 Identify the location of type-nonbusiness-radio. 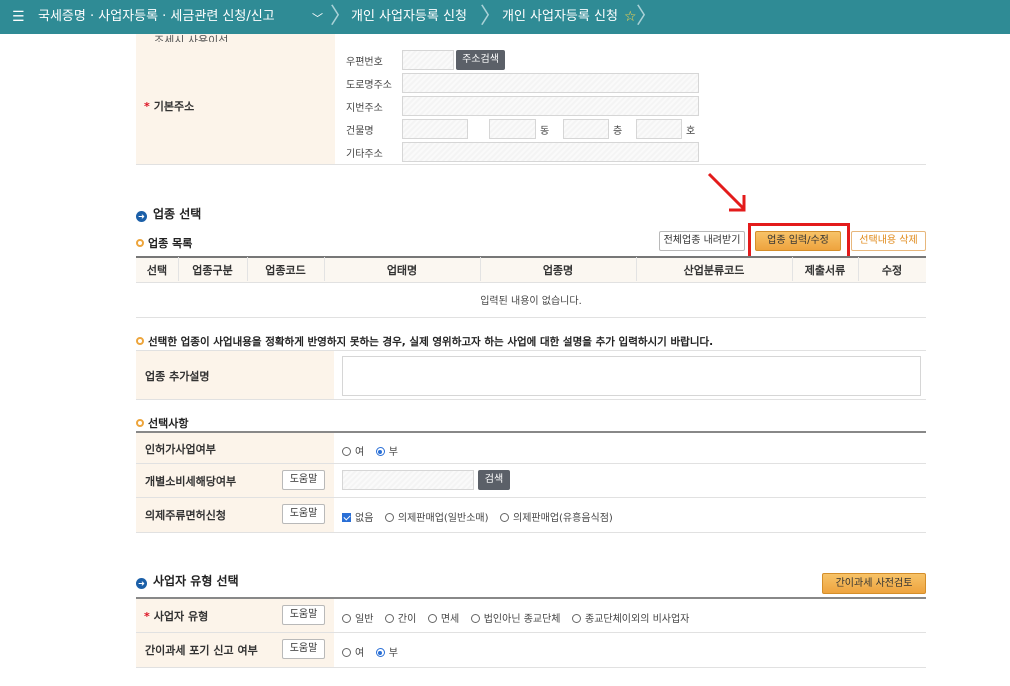
(576, 618).